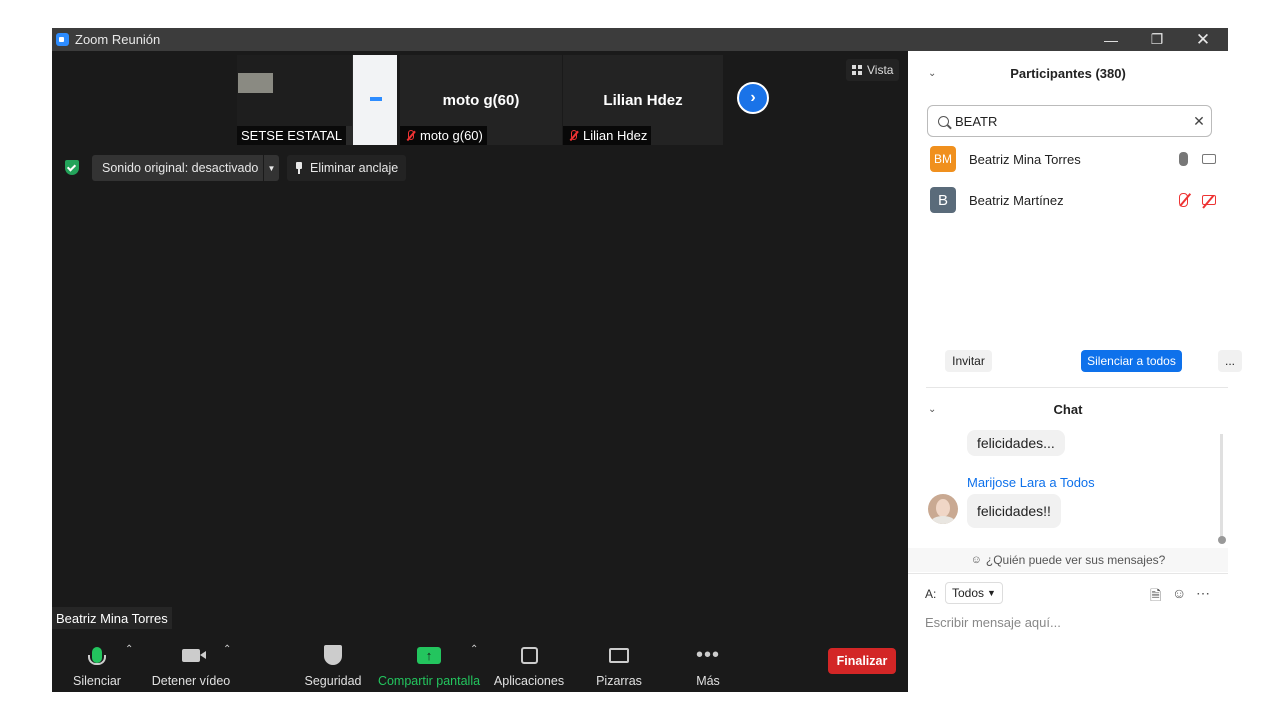  What do you see at coordinates (1014, 511) in the screenshot?
I see `chat-message: felicidades!!` at bounding box center [1014, 511].